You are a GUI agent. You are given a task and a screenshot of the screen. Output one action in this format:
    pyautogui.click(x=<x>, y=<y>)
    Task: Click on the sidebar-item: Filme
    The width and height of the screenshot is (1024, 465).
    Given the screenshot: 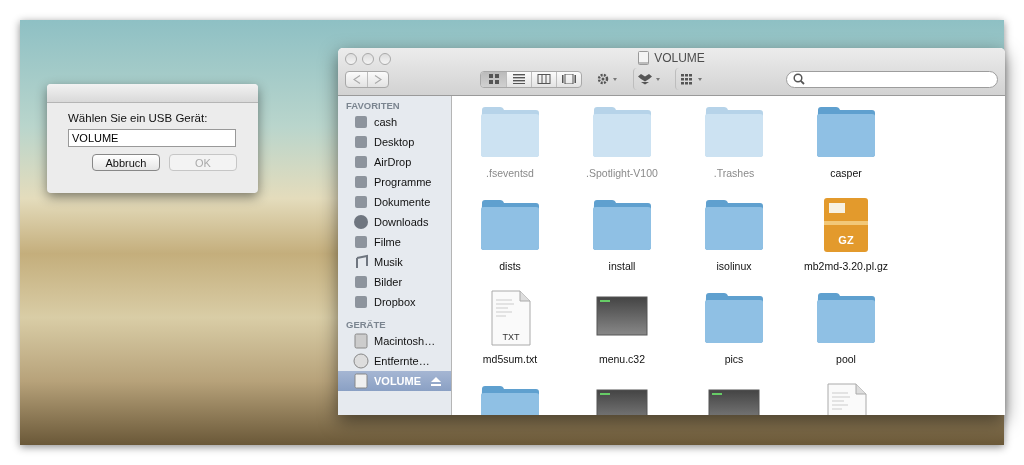 What is the action you would take?
    pyautogui.click(x=394, y=242)
    